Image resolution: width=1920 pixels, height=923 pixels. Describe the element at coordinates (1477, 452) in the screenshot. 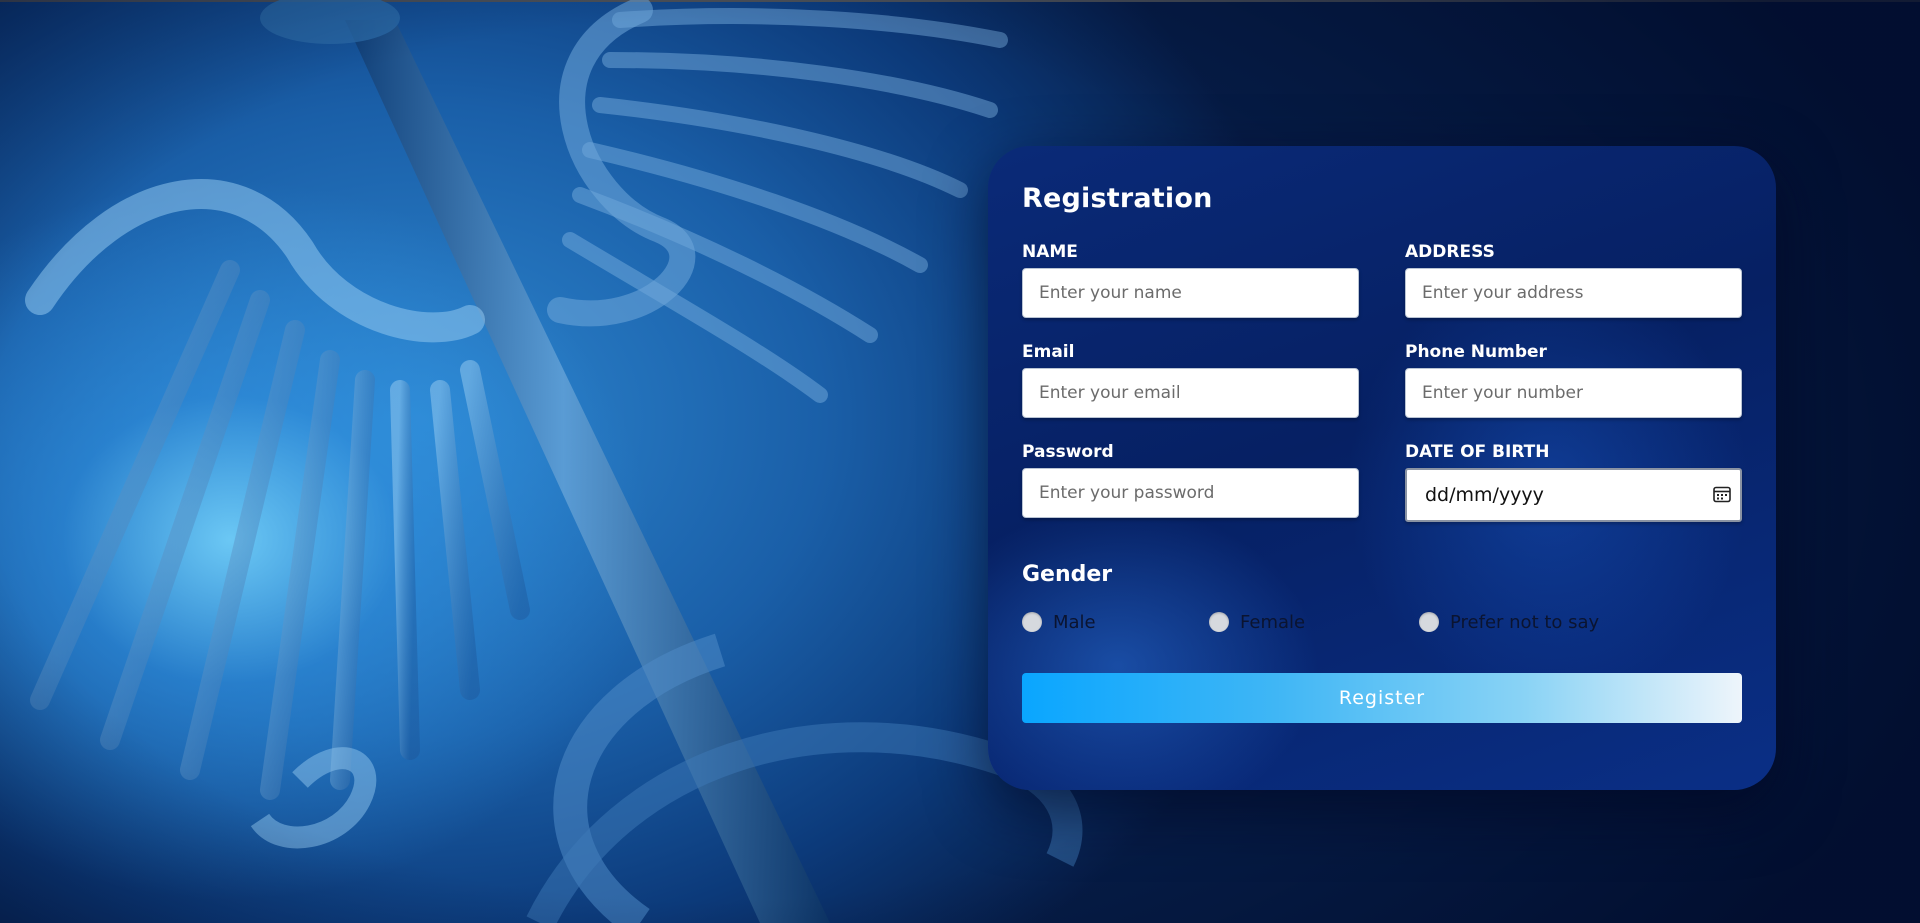

I see `dob-label: DATE OF BIRTH` at that location.